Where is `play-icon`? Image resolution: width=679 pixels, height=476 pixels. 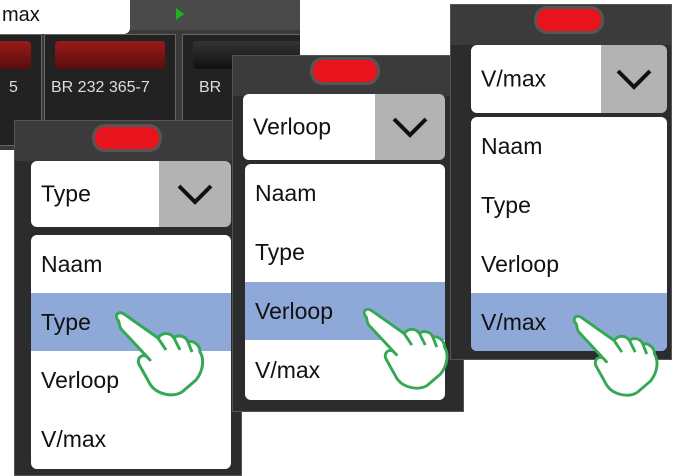 play-icon is located at coordinates (180, 14).